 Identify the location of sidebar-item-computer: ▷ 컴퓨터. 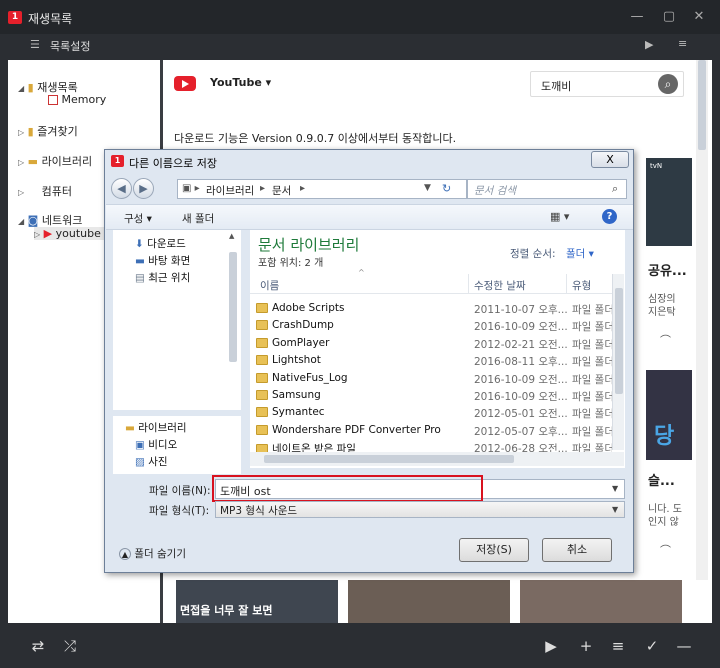
(45, 191).